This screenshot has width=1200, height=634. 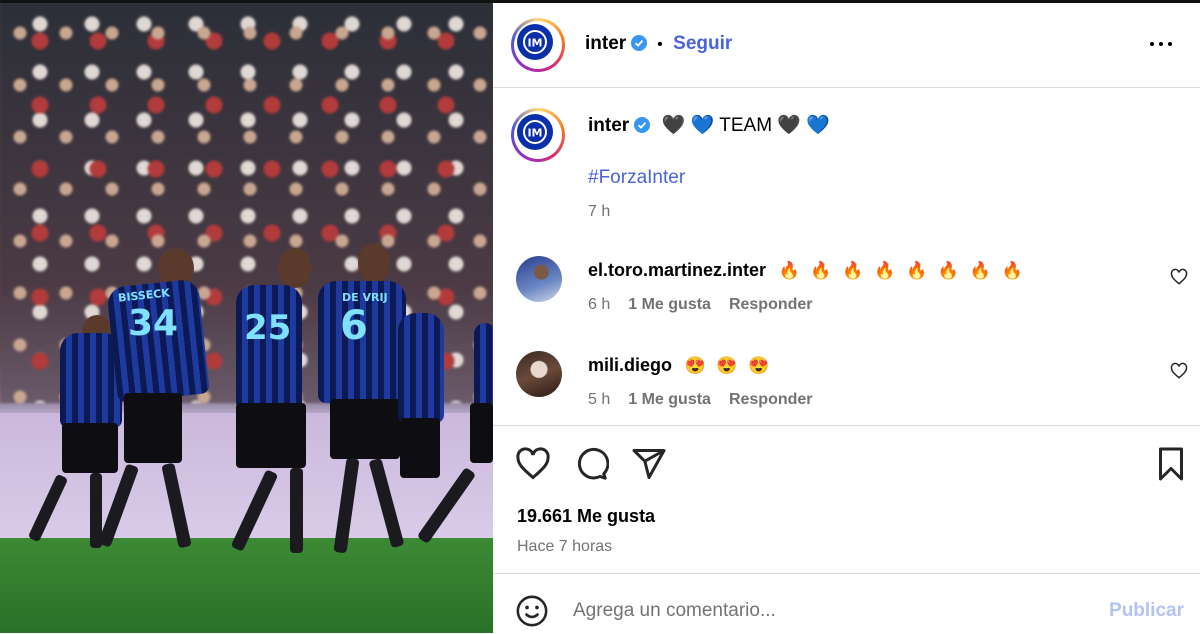 I want to click on post-header: IM inter • Seguir, so click(x=846, y=45).